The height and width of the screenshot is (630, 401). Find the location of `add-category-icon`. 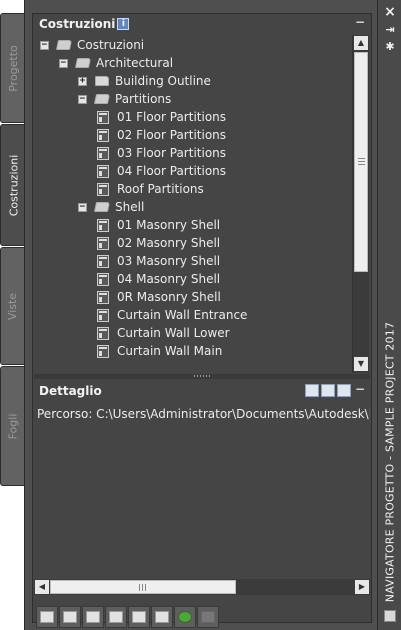

add-category-icon is located at coordinates (47, 617).